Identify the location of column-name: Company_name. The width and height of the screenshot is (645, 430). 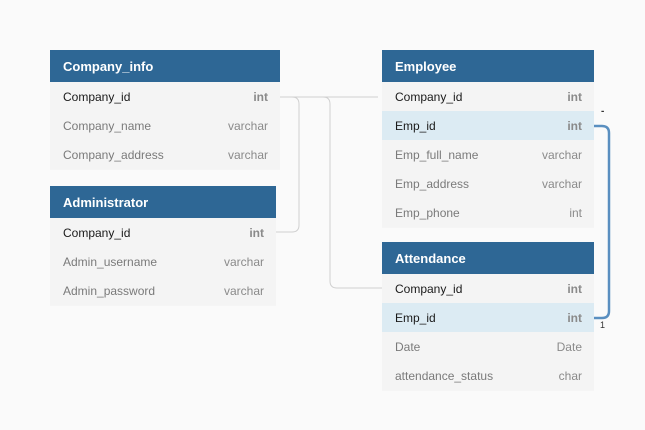
(107, 125).